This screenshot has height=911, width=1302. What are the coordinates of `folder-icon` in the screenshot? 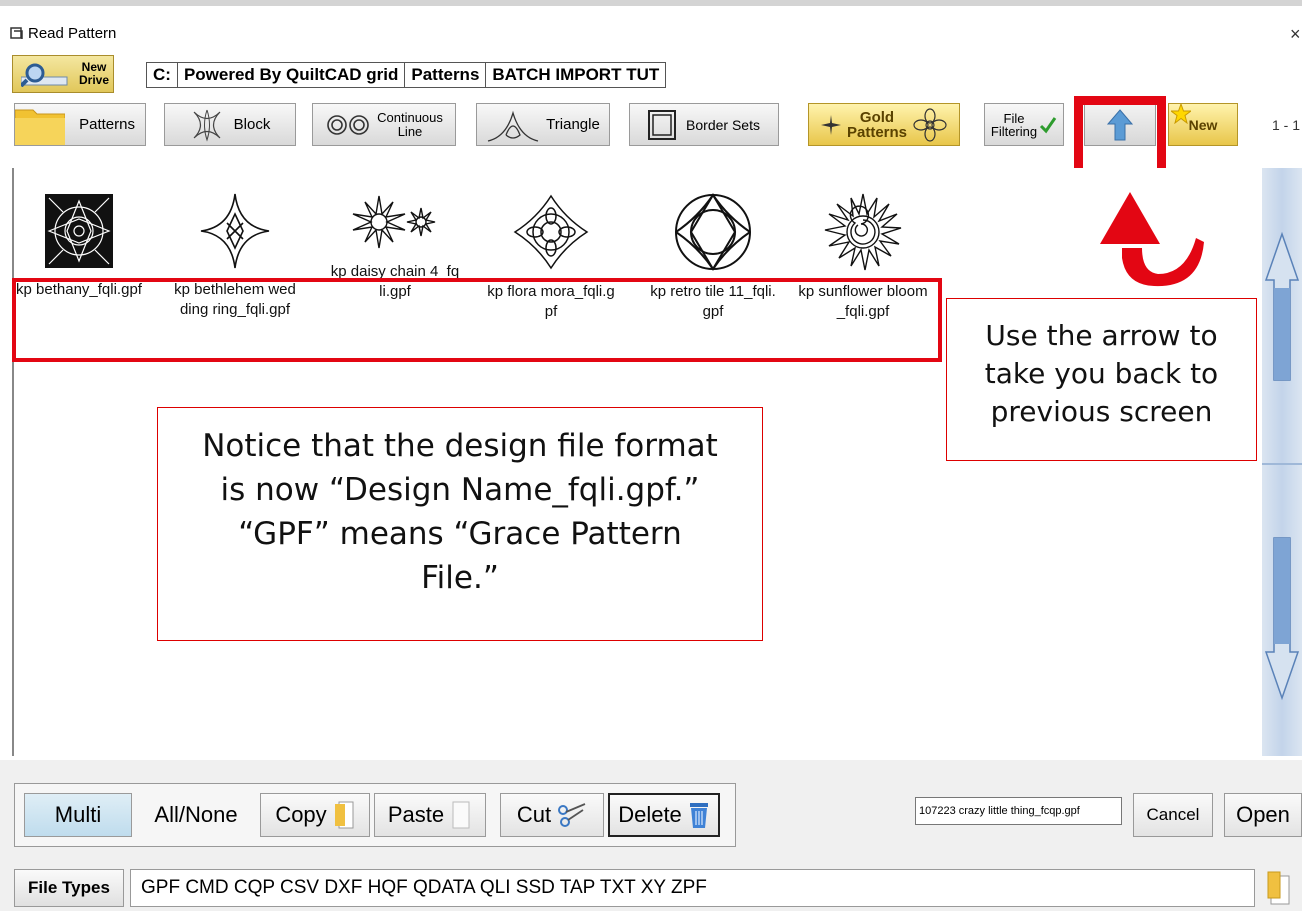 It's located at (40, 127).